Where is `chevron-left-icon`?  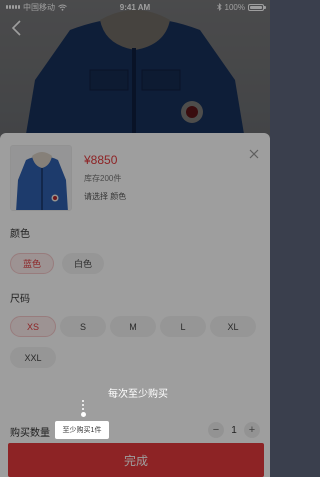 chevron-left-icon is located at coordinates (16, 28).